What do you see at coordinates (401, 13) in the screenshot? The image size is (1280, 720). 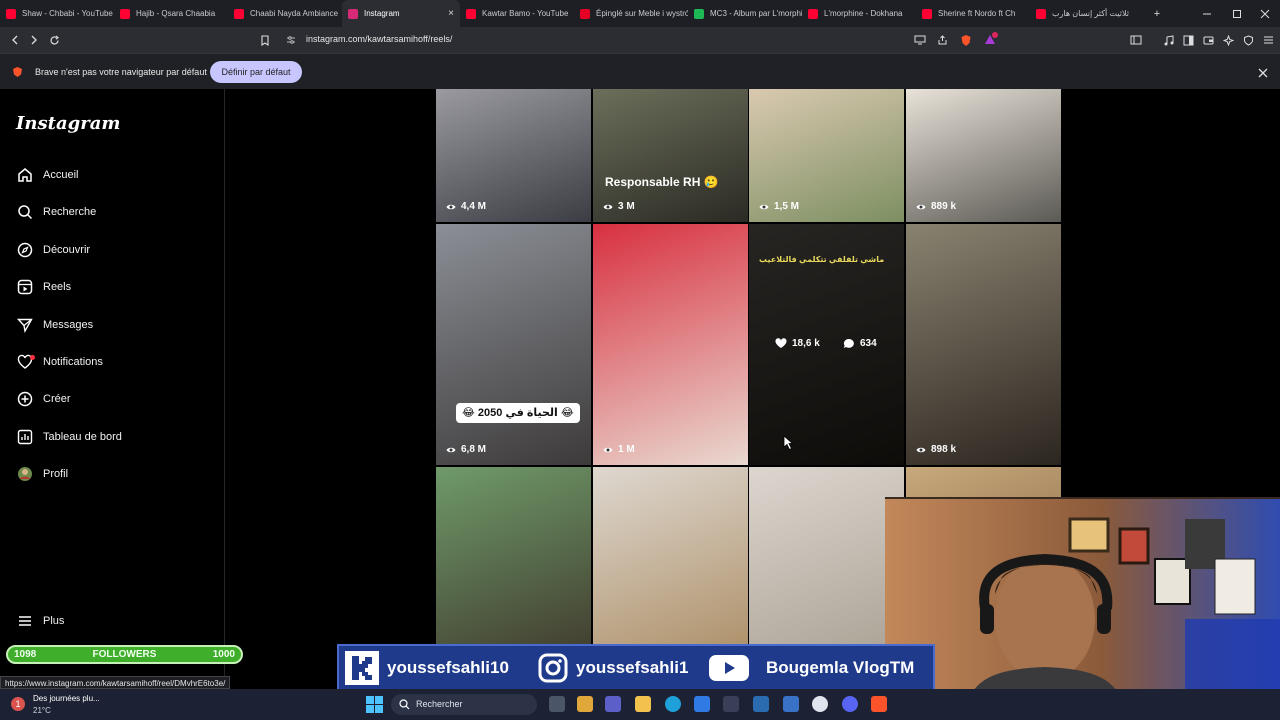 I see `browser-tab: Instagram ×` at bounding box center [401, 13].